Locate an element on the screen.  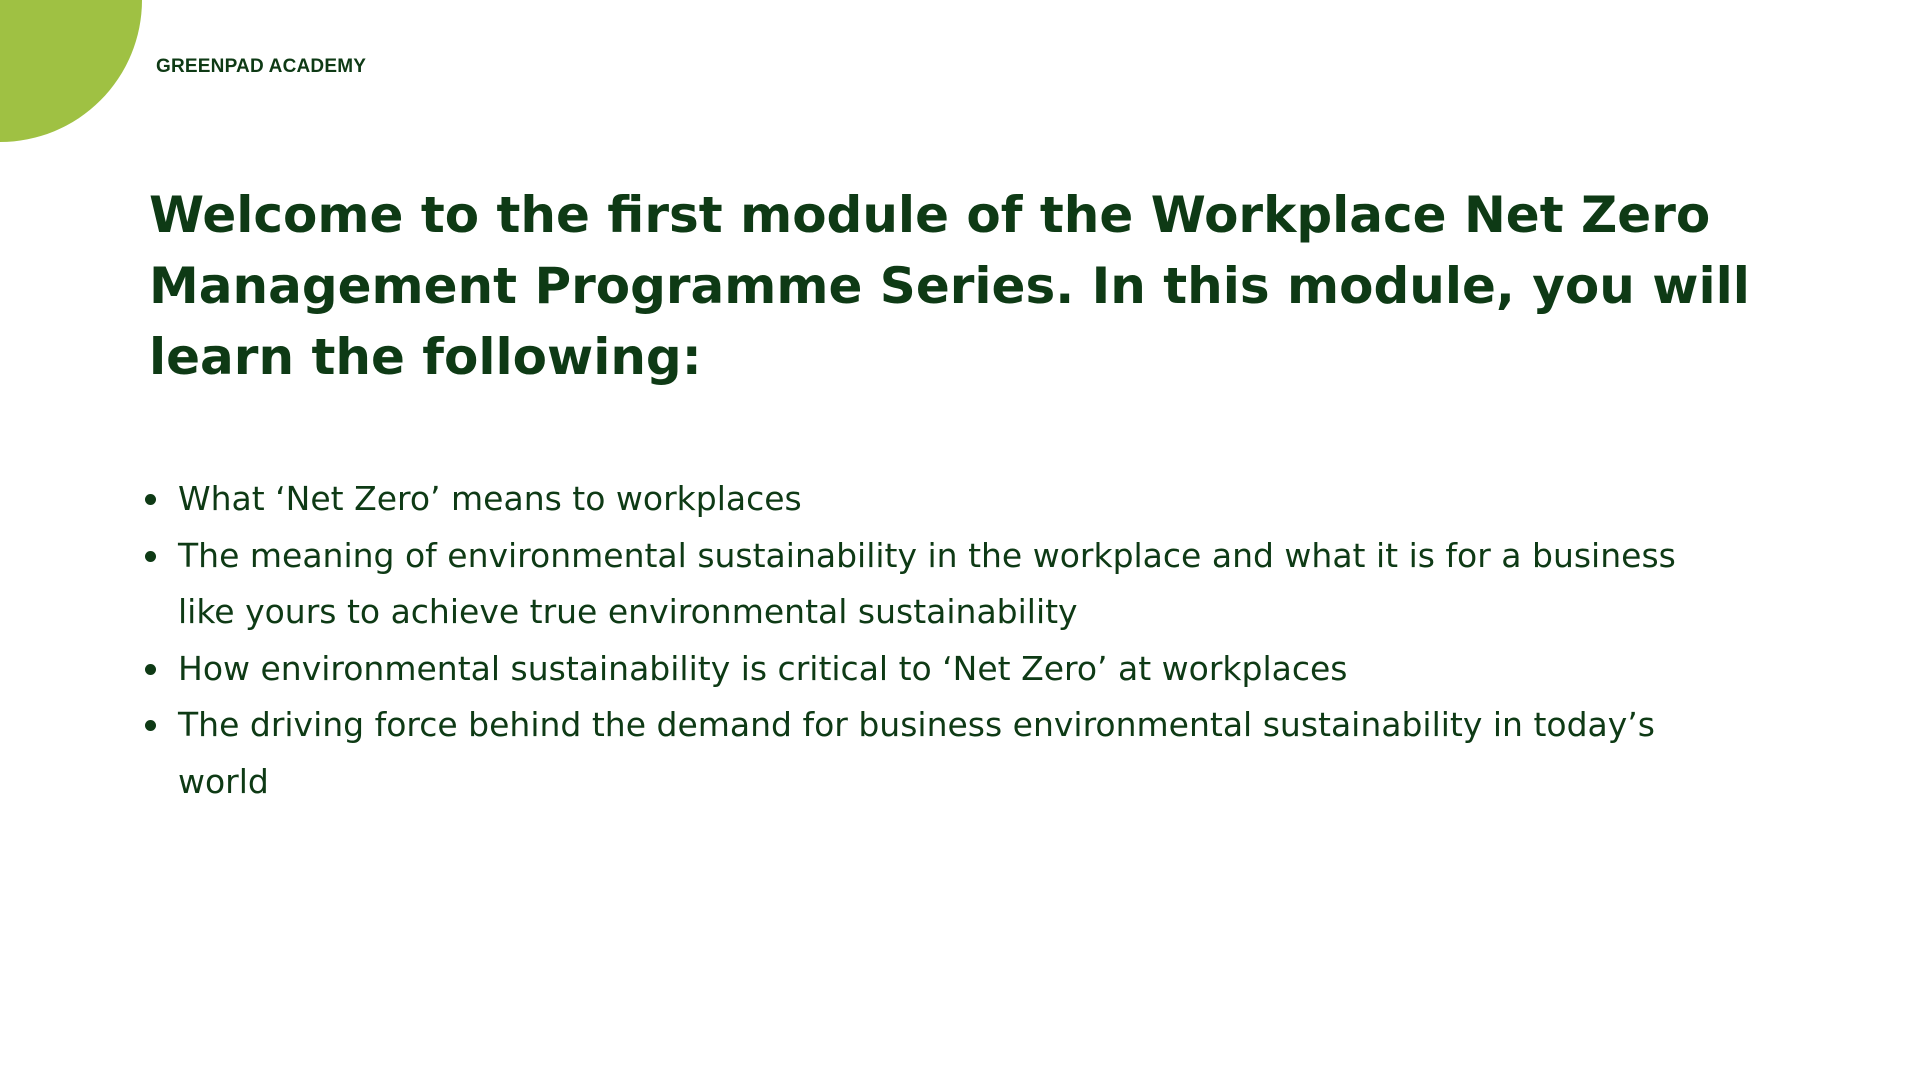
list-item: What ‘Net Zero’ means to workplaces is located at coordinates (941, 499).